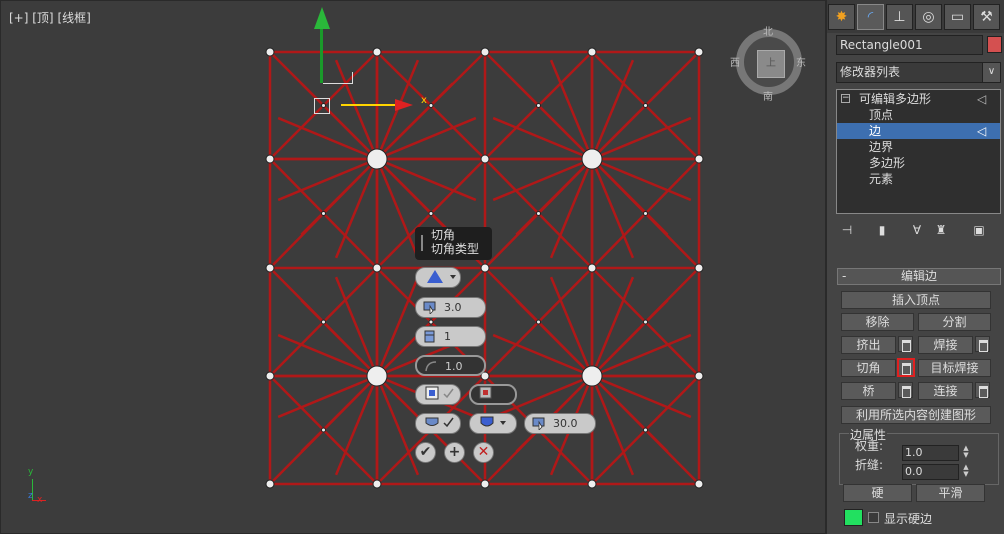 The height and width of the screenshot is (534, 1004). Describe the element at coordinates (916, 300) in the screenshot. I see `insert-vertex-button: 插入顶点` at that location.